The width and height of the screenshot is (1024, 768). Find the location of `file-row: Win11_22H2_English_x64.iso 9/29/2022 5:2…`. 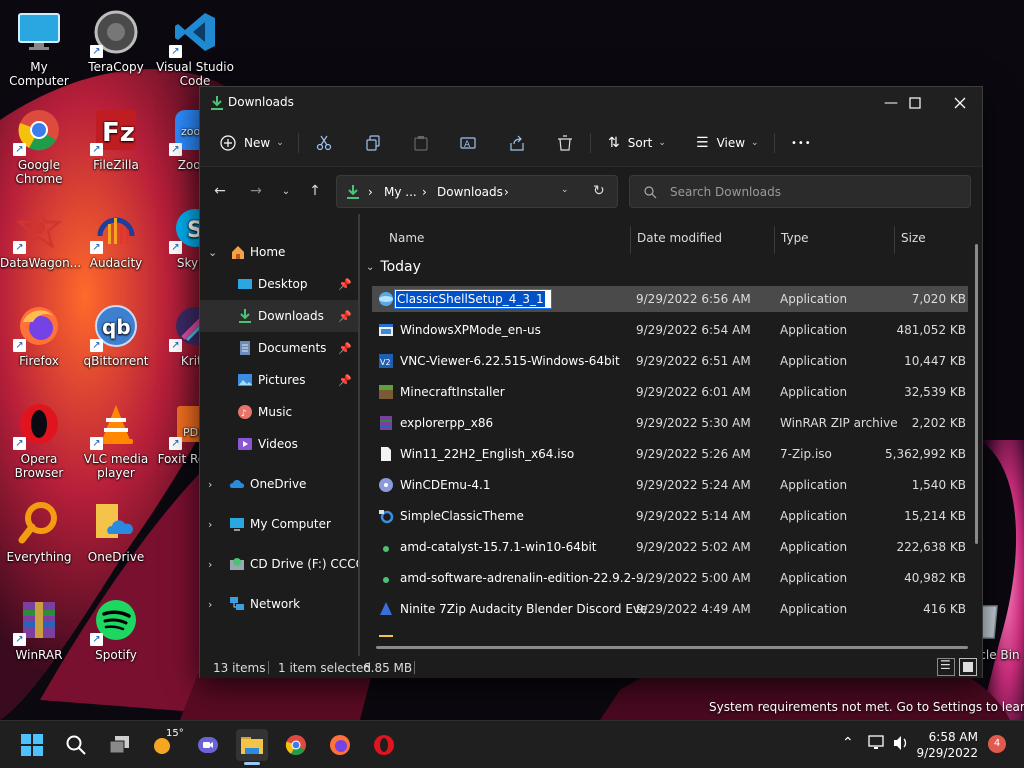

file-row: Win11_22H2_English_x64.iso 9/29/2022 5:2… is located at coordinates (670, 454).